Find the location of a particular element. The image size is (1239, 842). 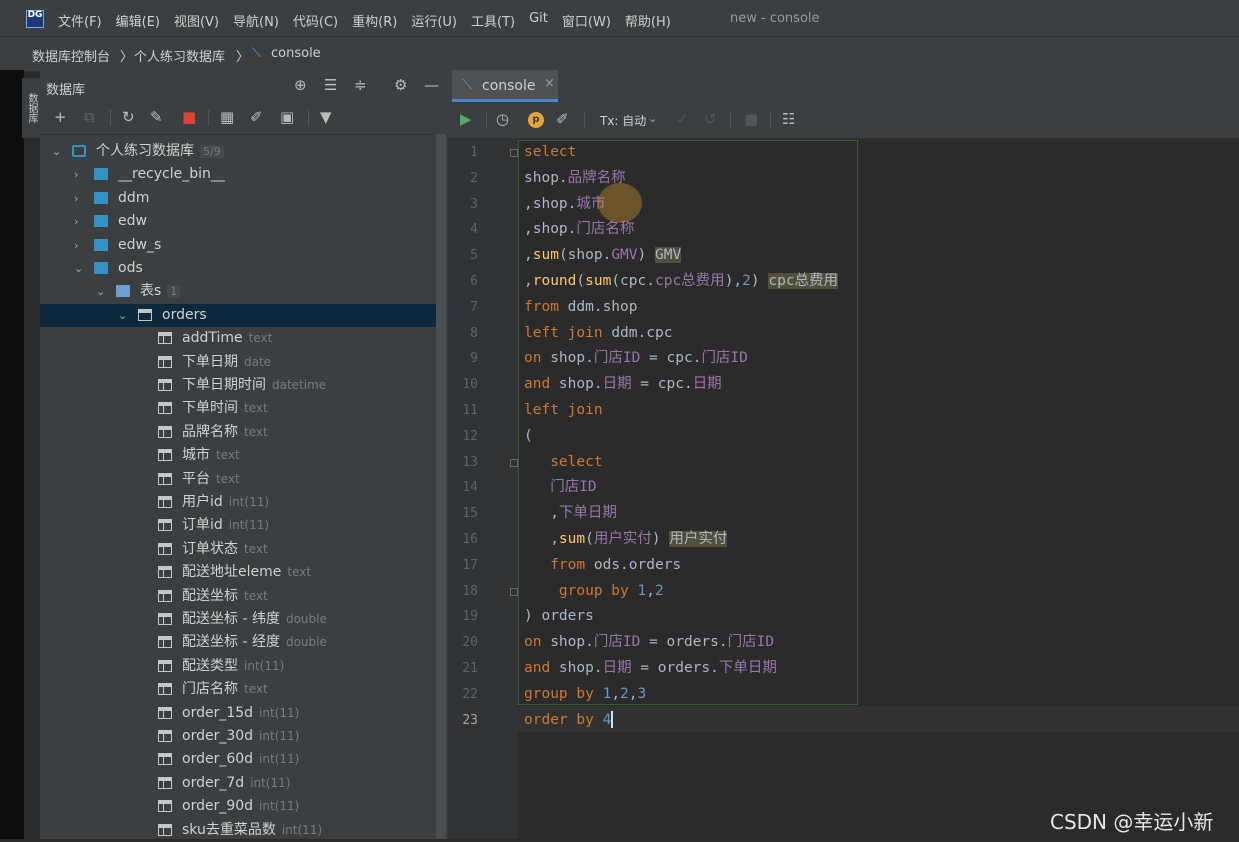

tree-scrollbar is located at coordinates (441, 486).